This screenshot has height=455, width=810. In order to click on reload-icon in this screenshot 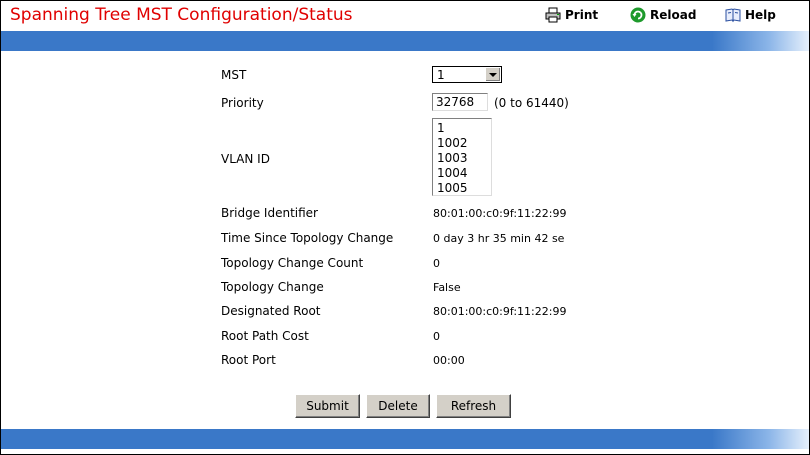, I will do `click(638, 15)`.